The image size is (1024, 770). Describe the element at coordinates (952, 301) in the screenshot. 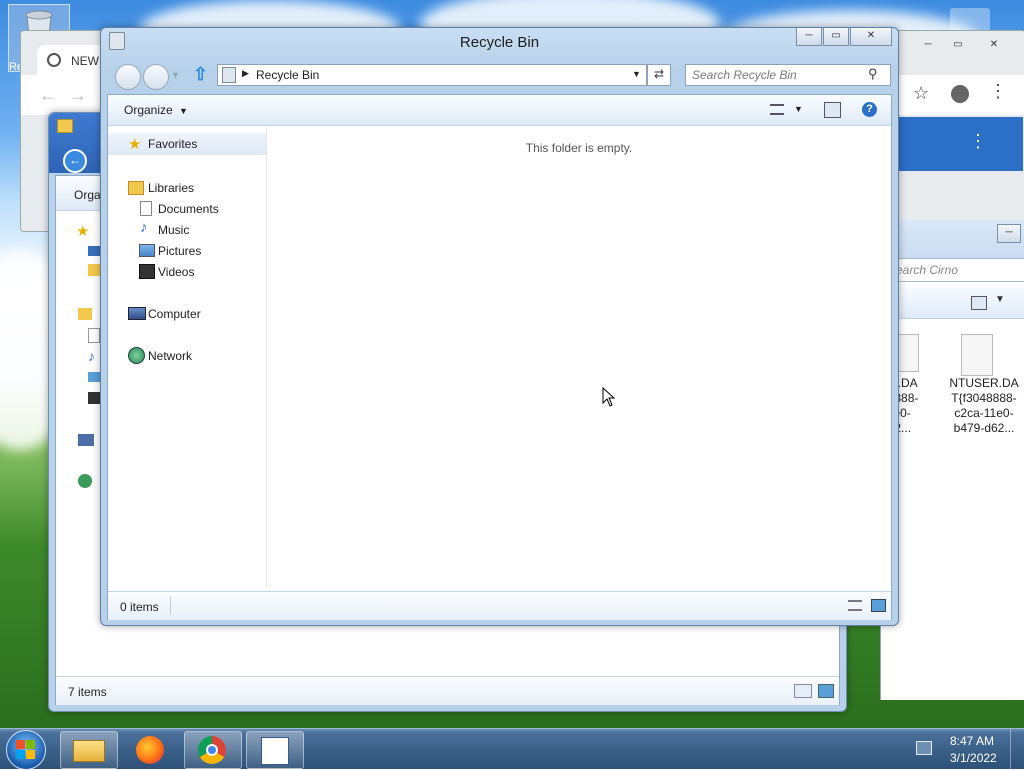

I see `explorer-cirno-cmdbar: ▼` at that location.